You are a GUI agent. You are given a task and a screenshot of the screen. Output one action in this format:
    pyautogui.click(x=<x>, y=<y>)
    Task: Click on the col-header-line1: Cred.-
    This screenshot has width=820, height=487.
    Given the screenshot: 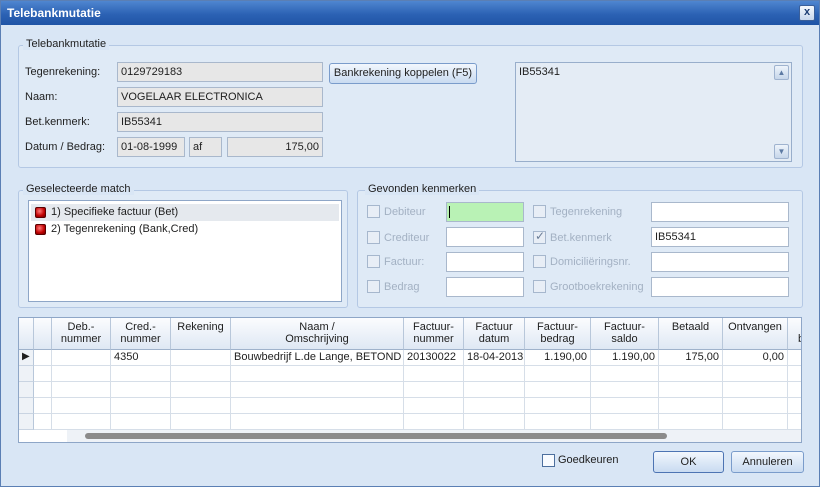 What is the action you would take?
    pyautogui.click(x=140, y=327)
    